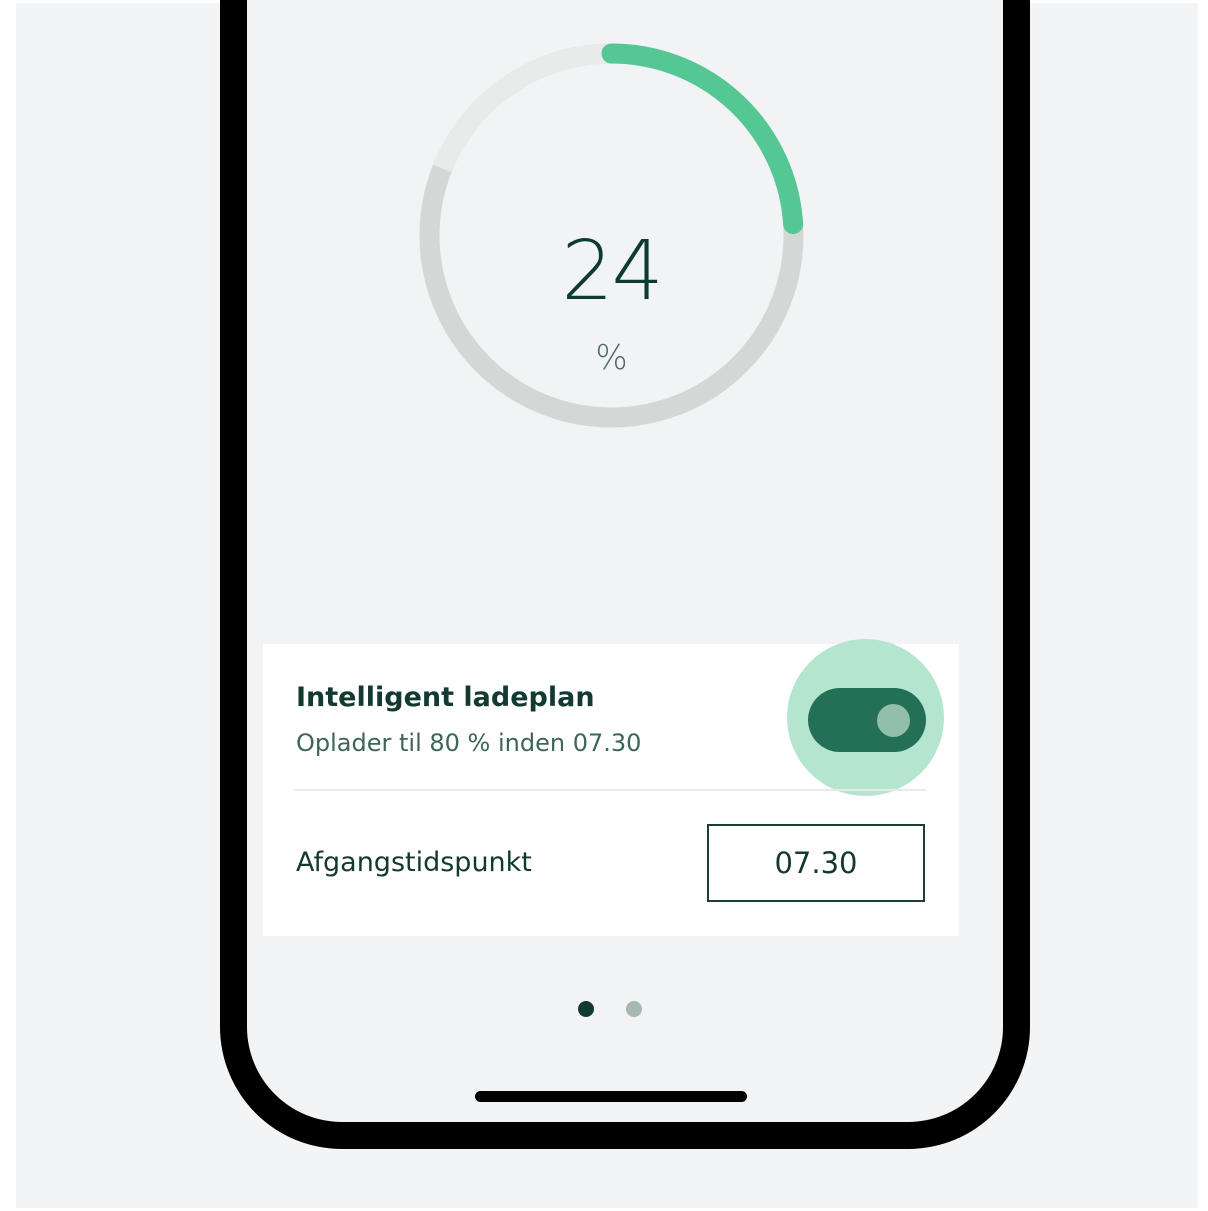 This screenshot has height=1211, width=1208. I want to click on charge-plan-title: Intelligent ladeplan, so click(445, 697).